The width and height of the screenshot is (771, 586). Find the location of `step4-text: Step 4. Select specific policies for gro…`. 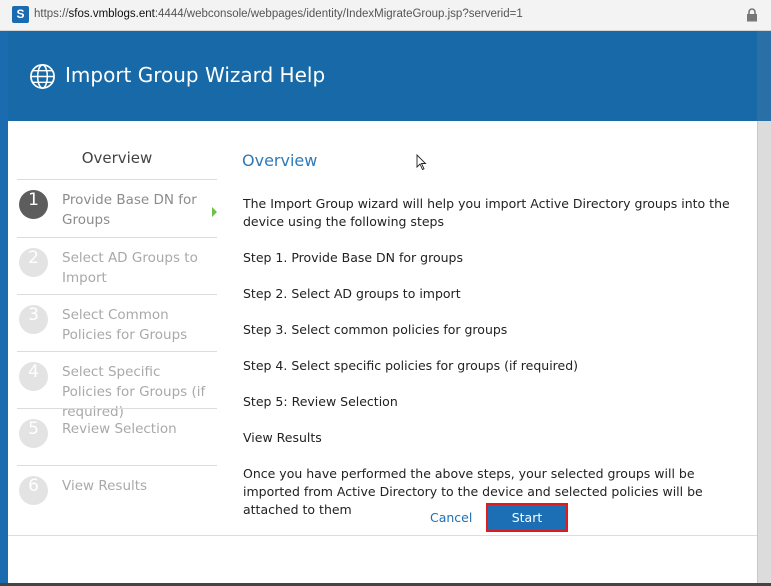

step4-text: Step 4. Select specific policies for gro… is located at coordinates (411, 365).